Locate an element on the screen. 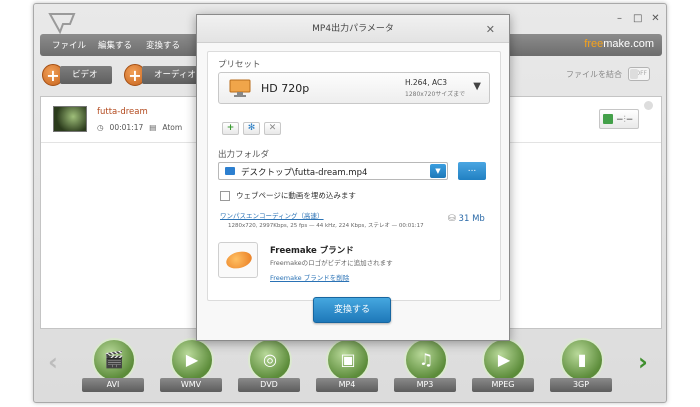 This screenshot has height=407, width=700. format-label: DVD is located at coordinates (269, 385).